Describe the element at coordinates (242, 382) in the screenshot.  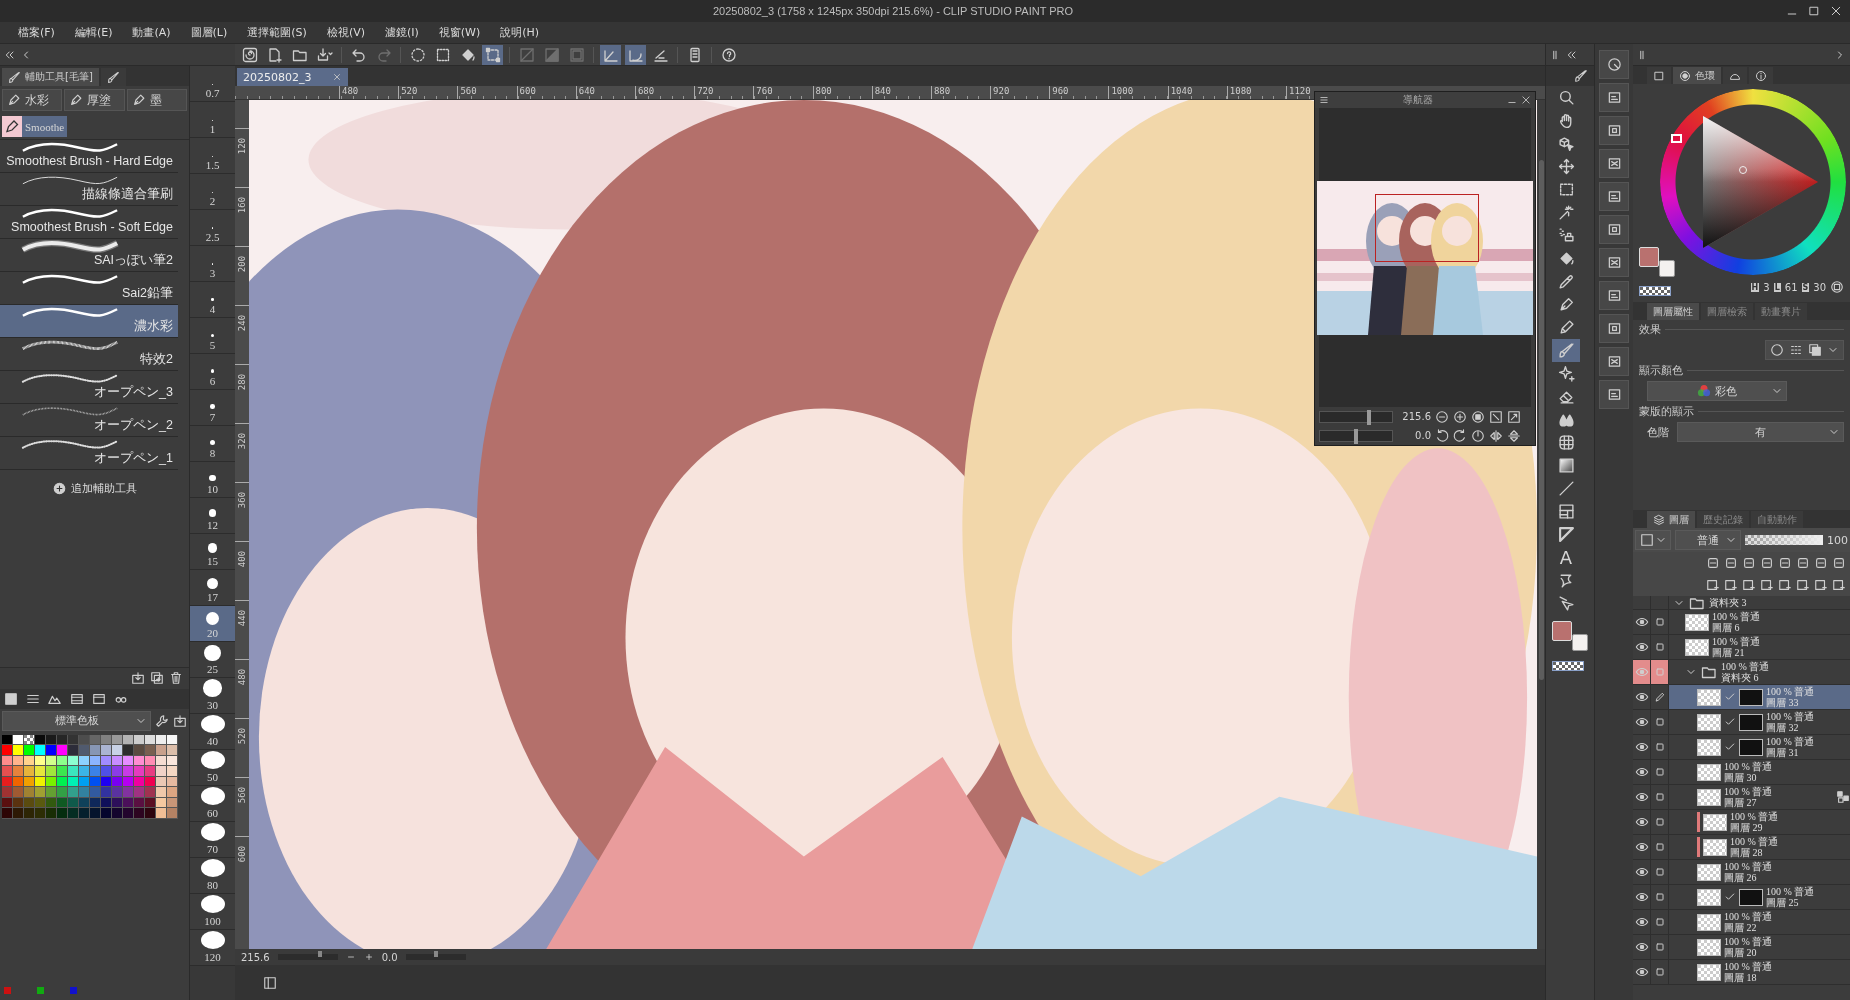
I see `ruler-label: 280` at that location.